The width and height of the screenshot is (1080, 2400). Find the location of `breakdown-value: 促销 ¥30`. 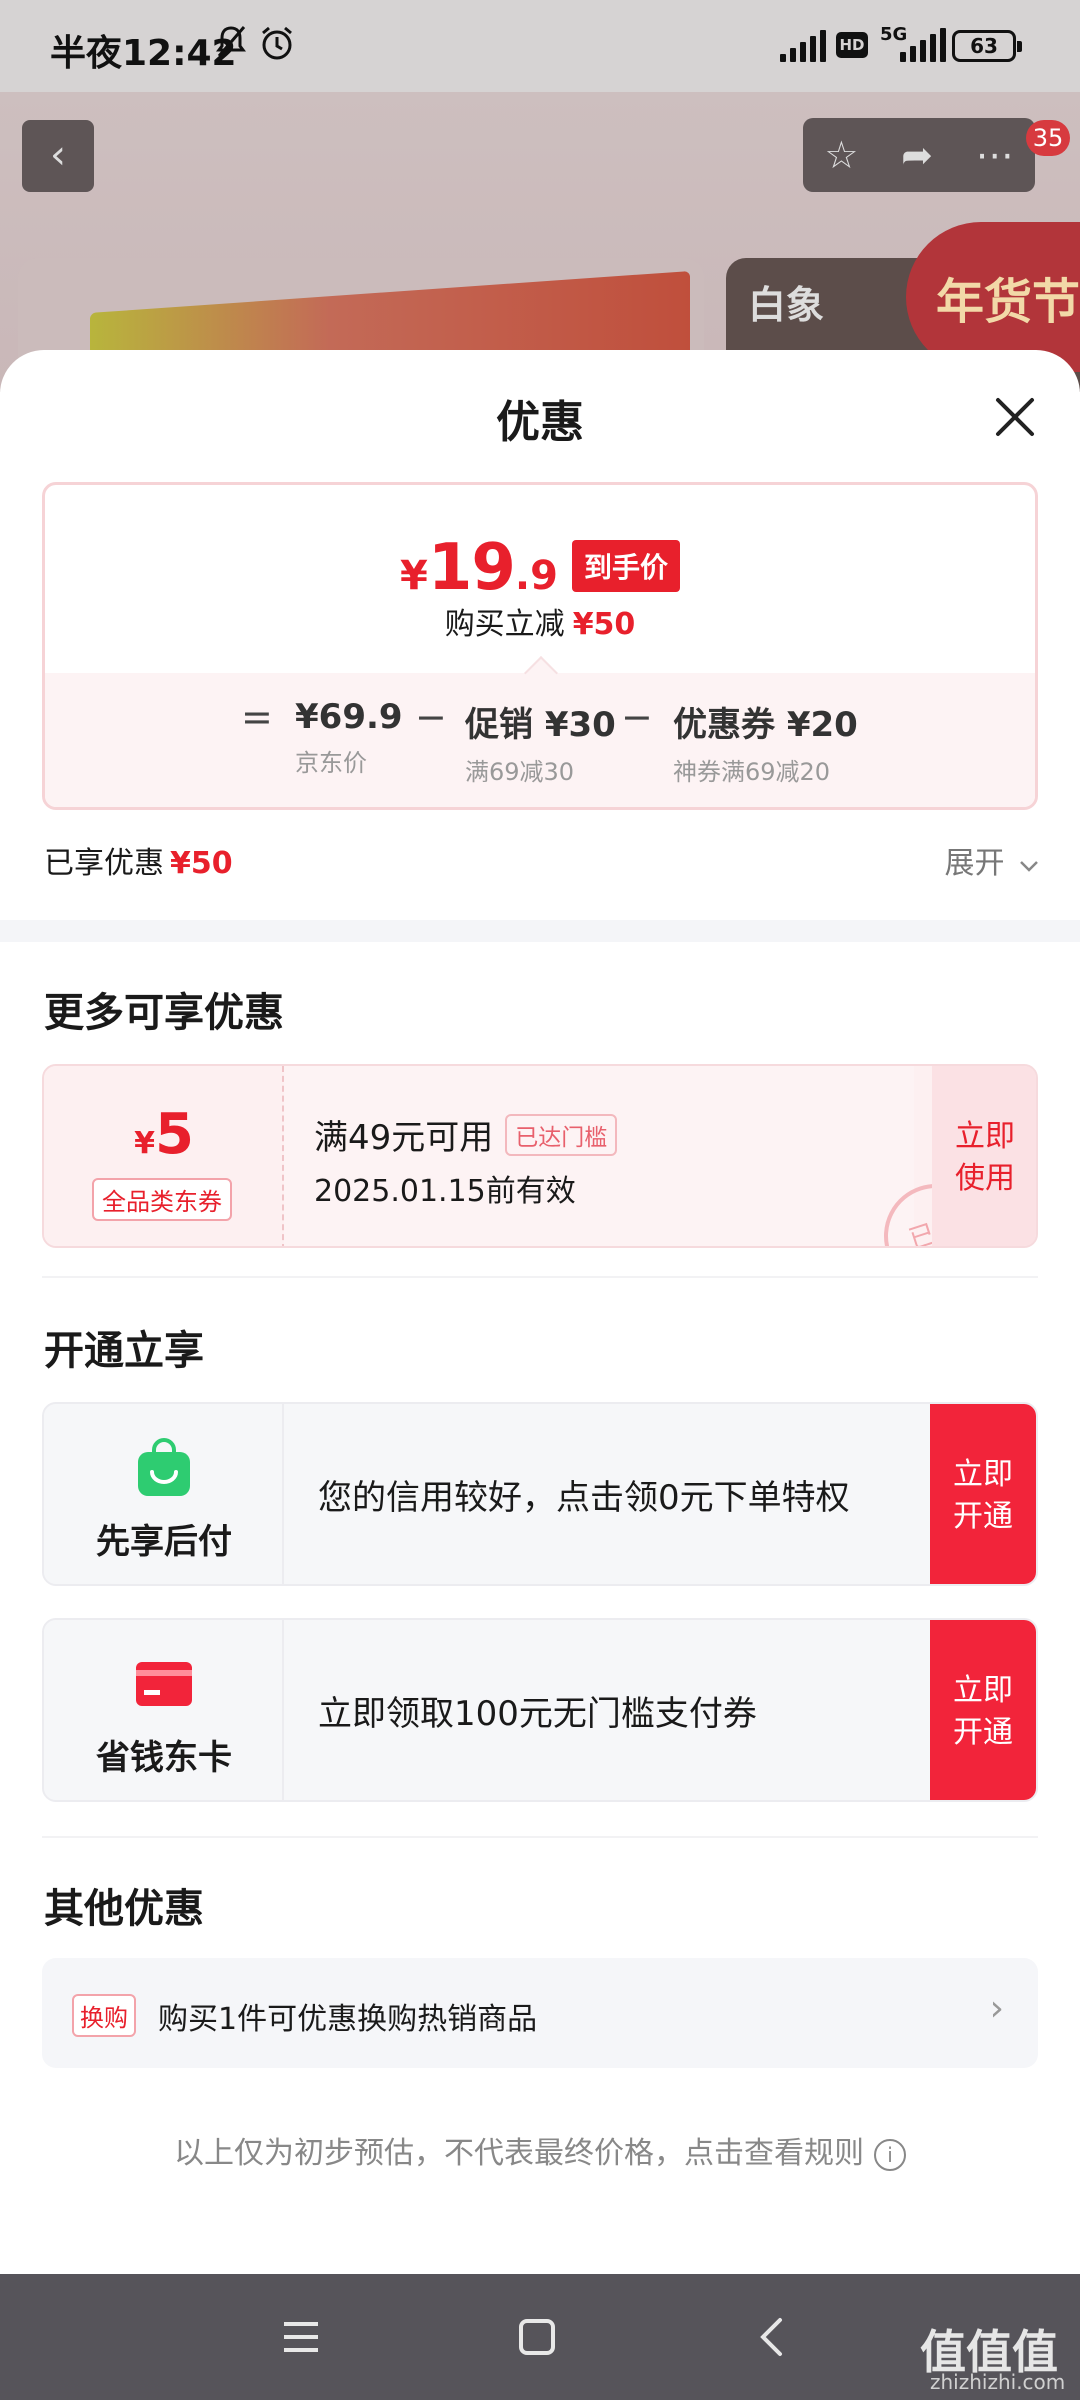

breakdown-value: 促销 ¥30 is located at coordinates (540, 725).